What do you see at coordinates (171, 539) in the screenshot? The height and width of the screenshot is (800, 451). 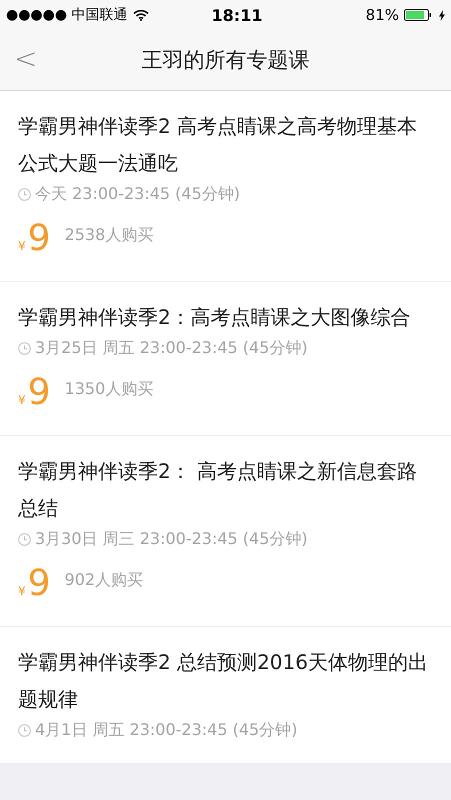 I see `course-time: 3月30日 周三 23:00-23:45 (45分钟)` at bounding box center [171, 539].